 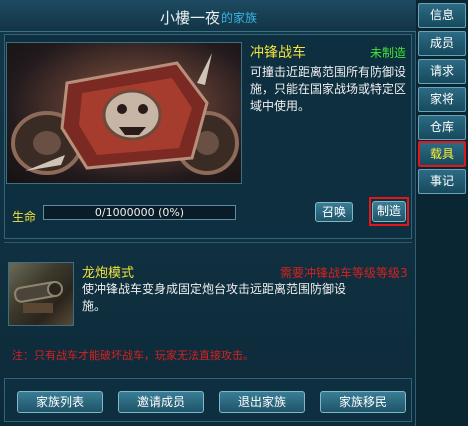 I want to click on tab-info-label: 信息, so click(x=441, y=15).